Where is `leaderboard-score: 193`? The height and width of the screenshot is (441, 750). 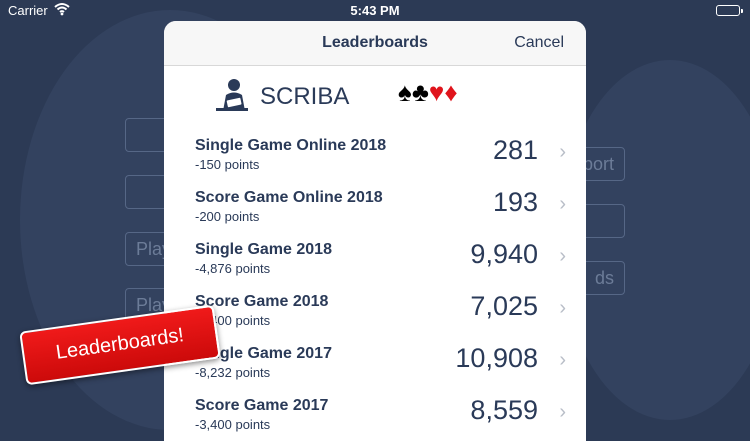 leaderboard-score: 193 is located at coordinates (515, 202).